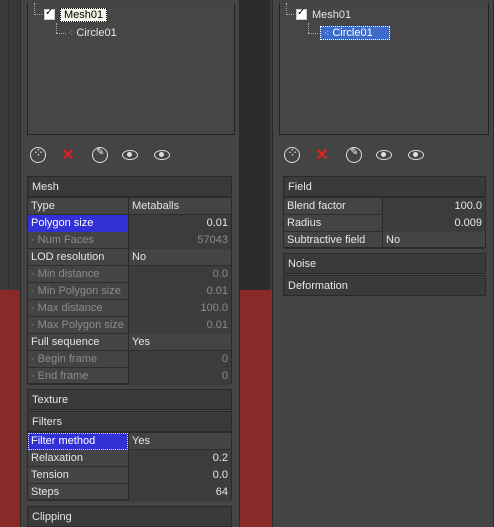  Describe the element at coordinates (129, 376) in the screenshot. I see `property-row: End frame0` at that location.